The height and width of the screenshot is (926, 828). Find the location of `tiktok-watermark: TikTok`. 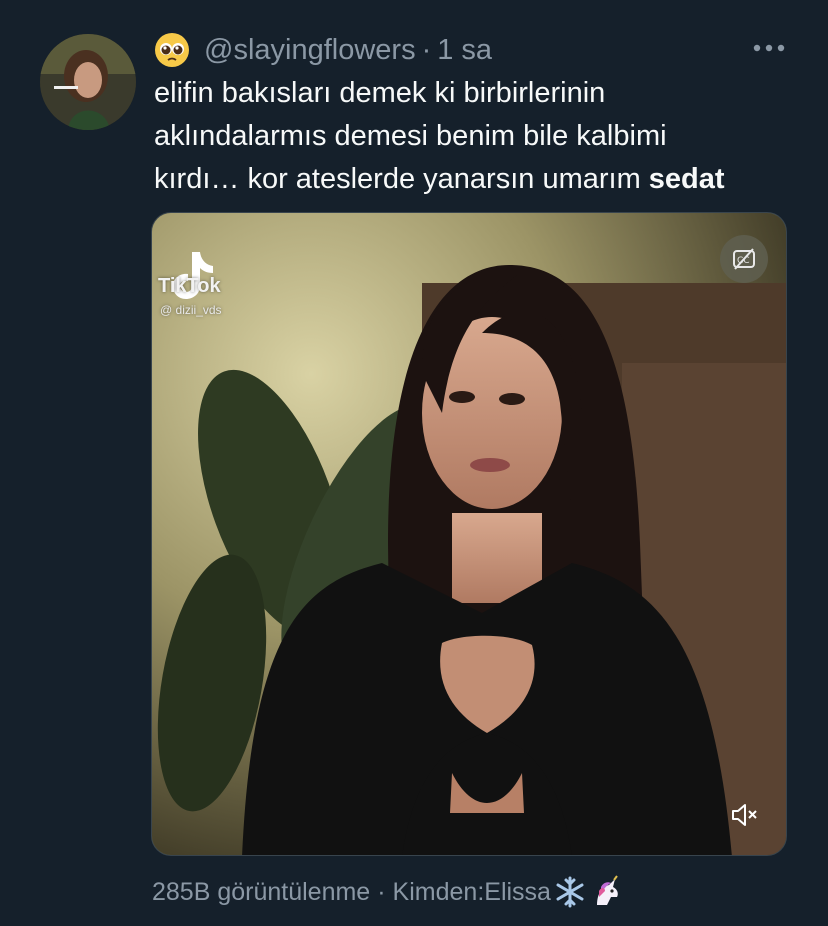

tiktok-watermark: TikTok is located at coordinates (189, 286).